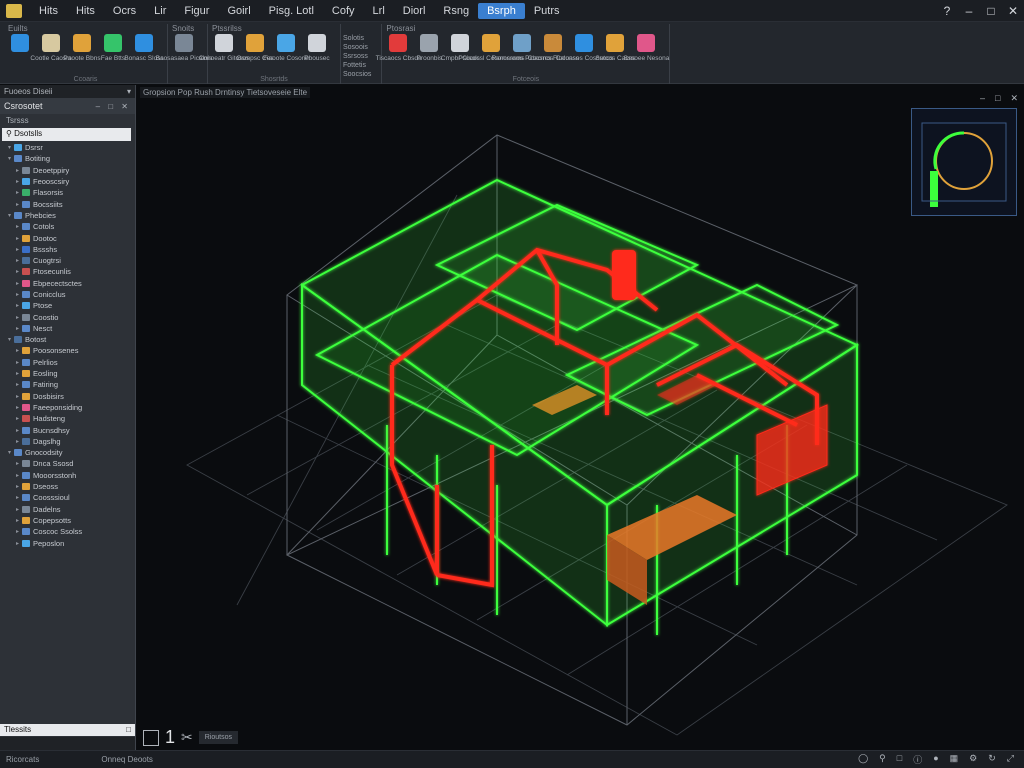  I want to click on tree-node: ▸ Dagslhg, so click(68, 441).